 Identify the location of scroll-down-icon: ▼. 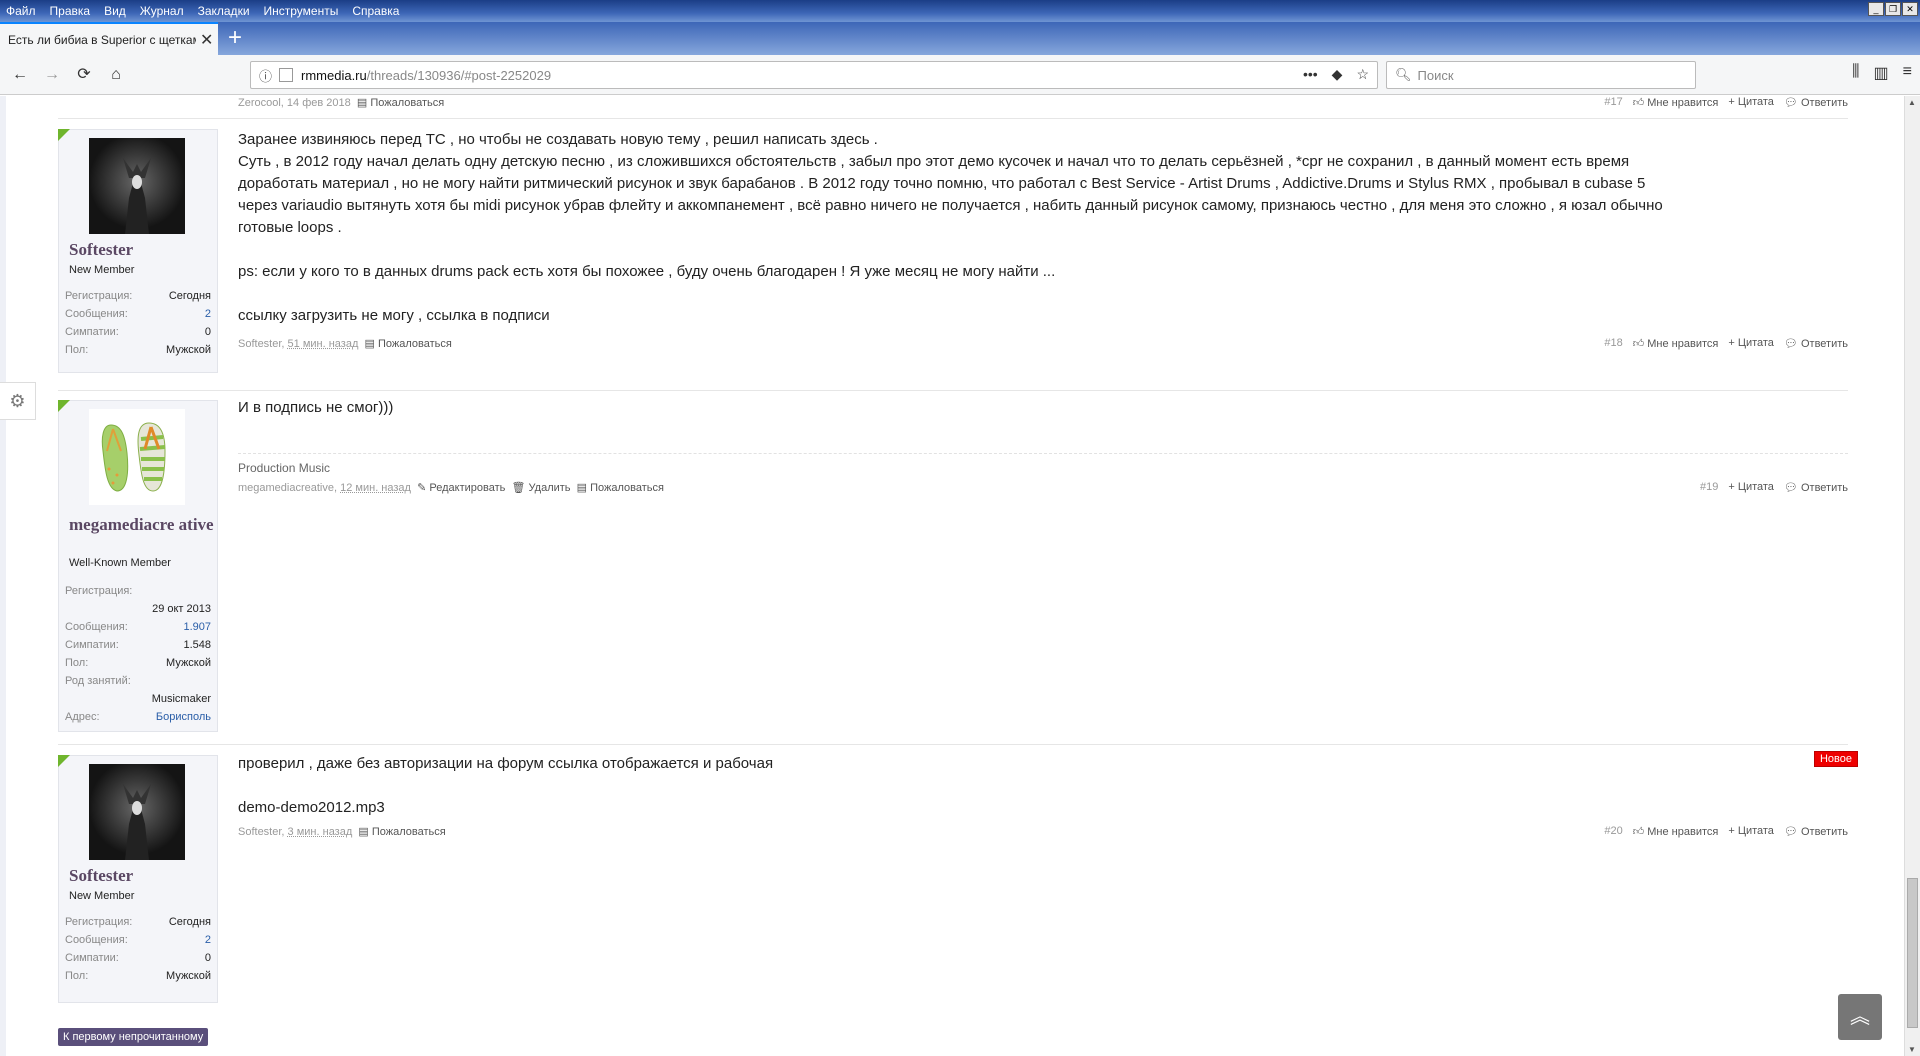
(1912, 1049).